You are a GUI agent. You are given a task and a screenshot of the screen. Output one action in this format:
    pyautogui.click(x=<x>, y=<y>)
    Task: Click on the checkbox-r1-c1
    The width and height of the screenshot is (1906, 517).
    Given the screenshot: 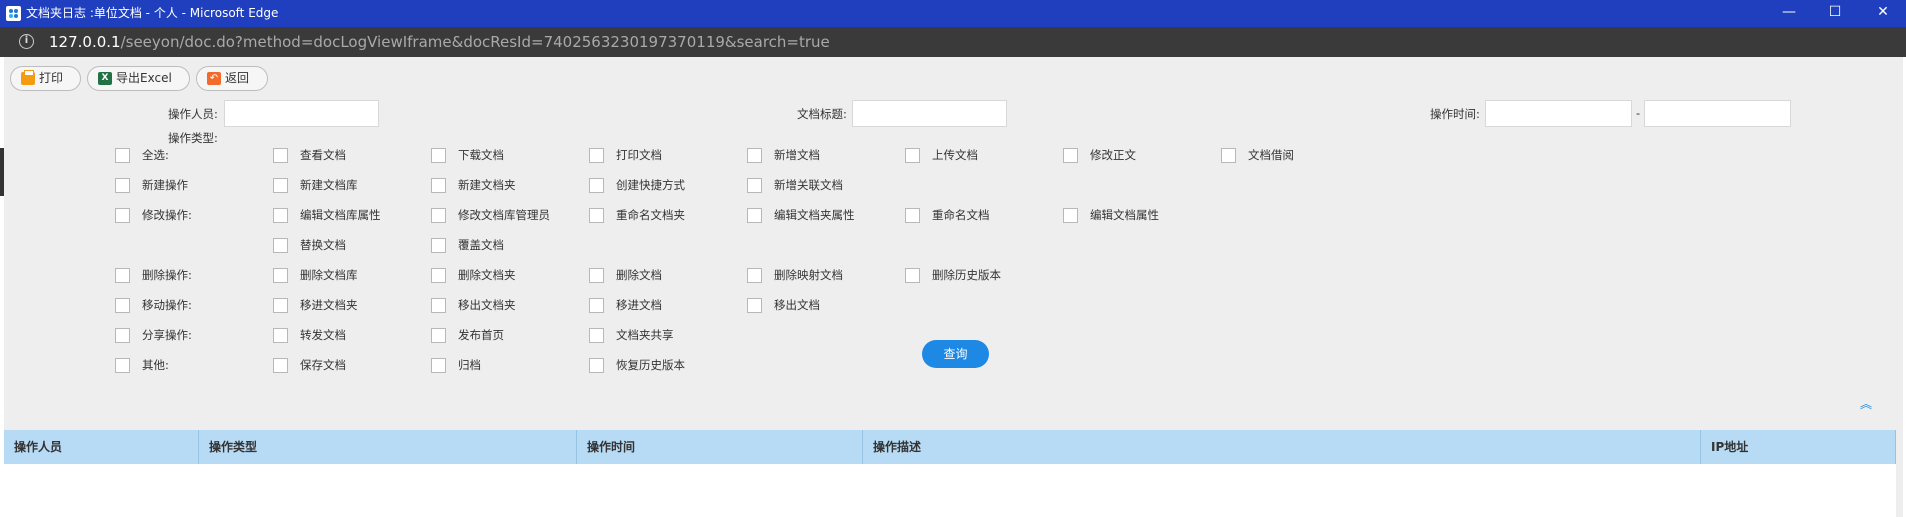 What is the action you would take?
    pyautogui.click(x=280, y=185)
    